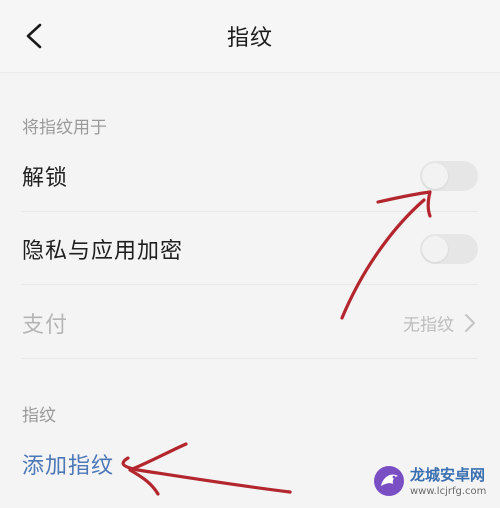 The width and height of the screenshot is (500, 508). I want to click on add-fingerprint-link: 添加指纹, so click(68, 464).